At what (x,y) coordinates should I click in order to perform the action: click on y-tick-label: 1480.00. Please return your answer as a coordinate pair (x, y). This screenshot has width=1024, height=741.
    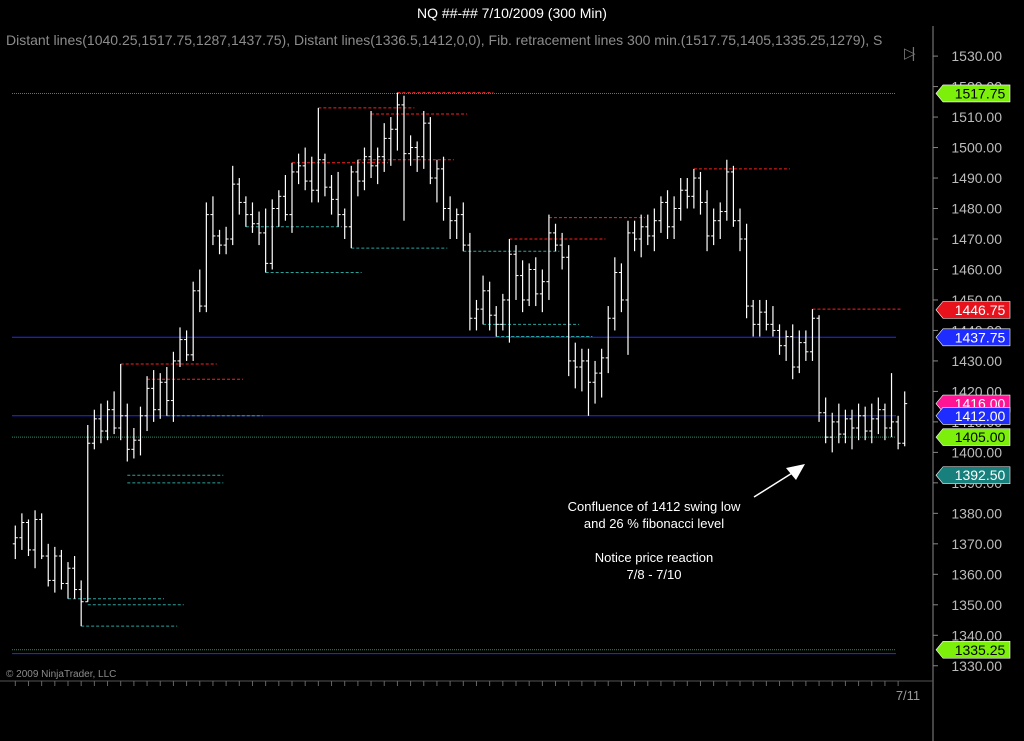
    Looking at the image, I should click on (976, 209).